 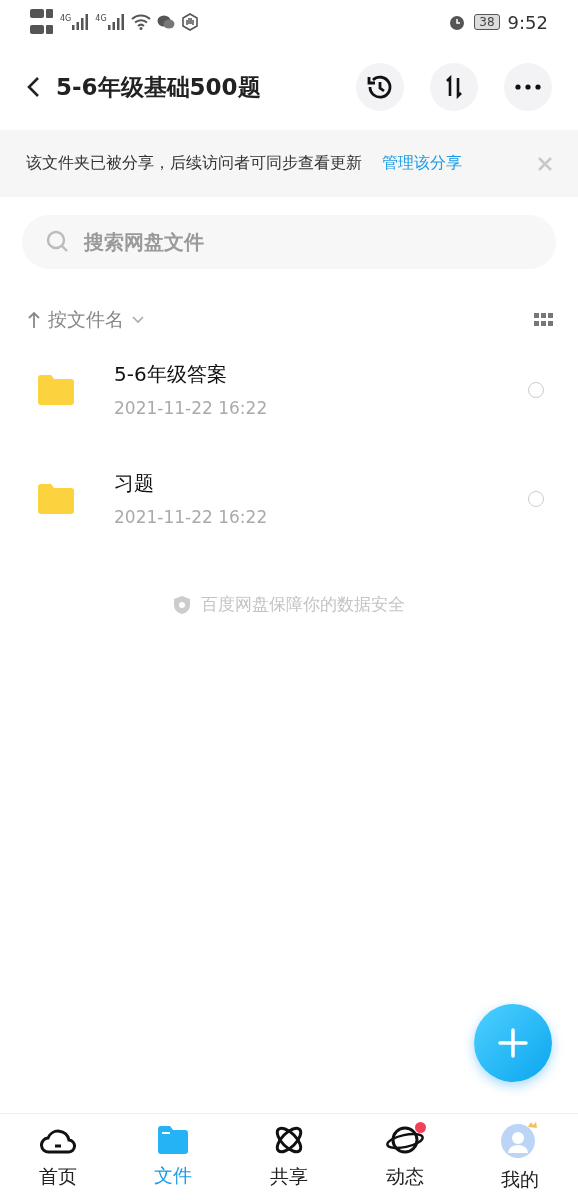 I want to click on plus-icon, so click(x=513, y=1043).